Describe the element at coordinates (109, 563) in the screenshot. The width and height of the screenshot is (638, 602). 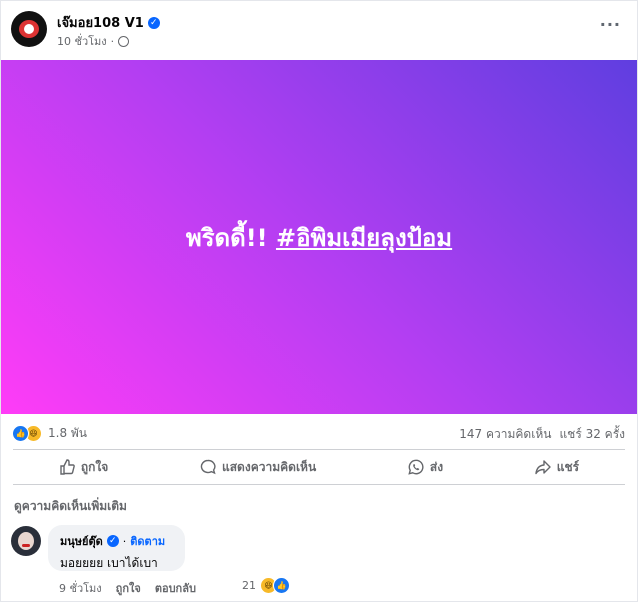
I see `comment-text: มอยยยย เบาได้เบา` at that location.